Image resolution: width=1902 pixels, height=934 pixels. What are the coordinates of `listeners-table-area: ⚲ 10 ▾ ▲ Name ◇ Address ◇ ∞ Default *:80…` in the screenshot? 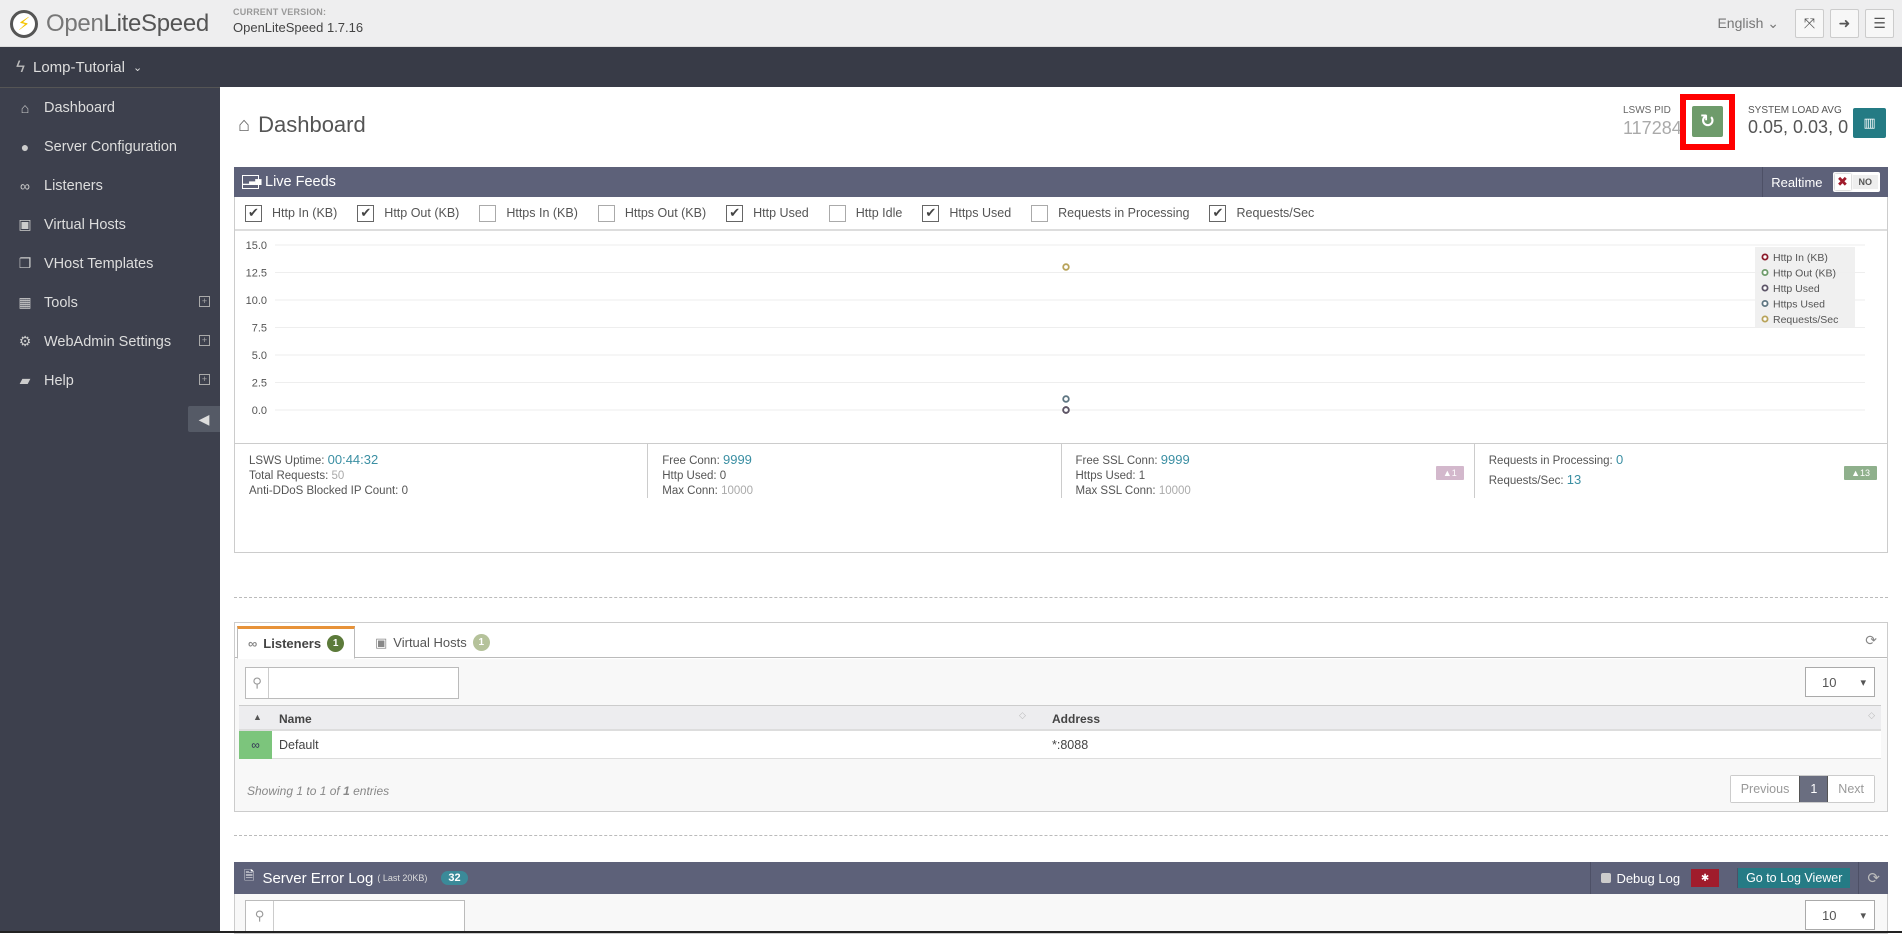 It's located at (1061, 735).